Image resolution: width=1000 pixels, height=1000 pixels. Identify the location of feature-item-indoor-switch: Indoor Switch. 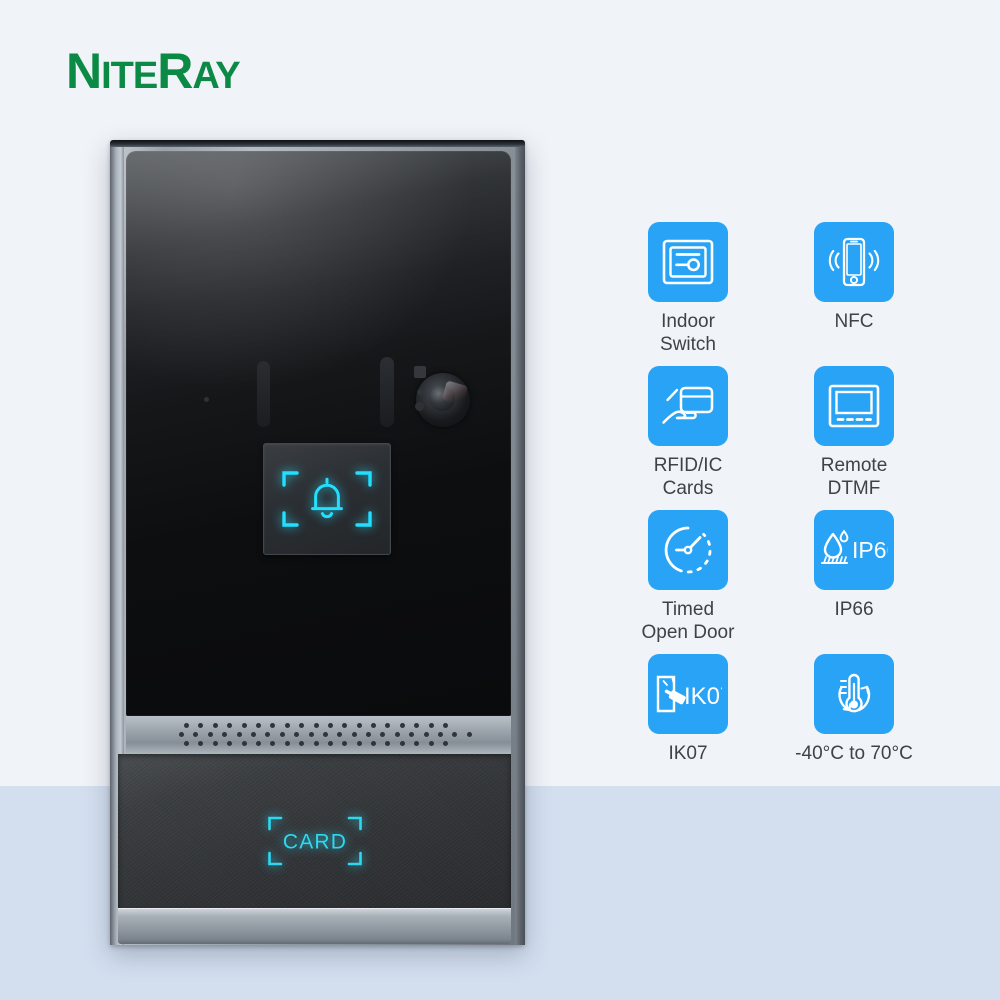
(688, 289).